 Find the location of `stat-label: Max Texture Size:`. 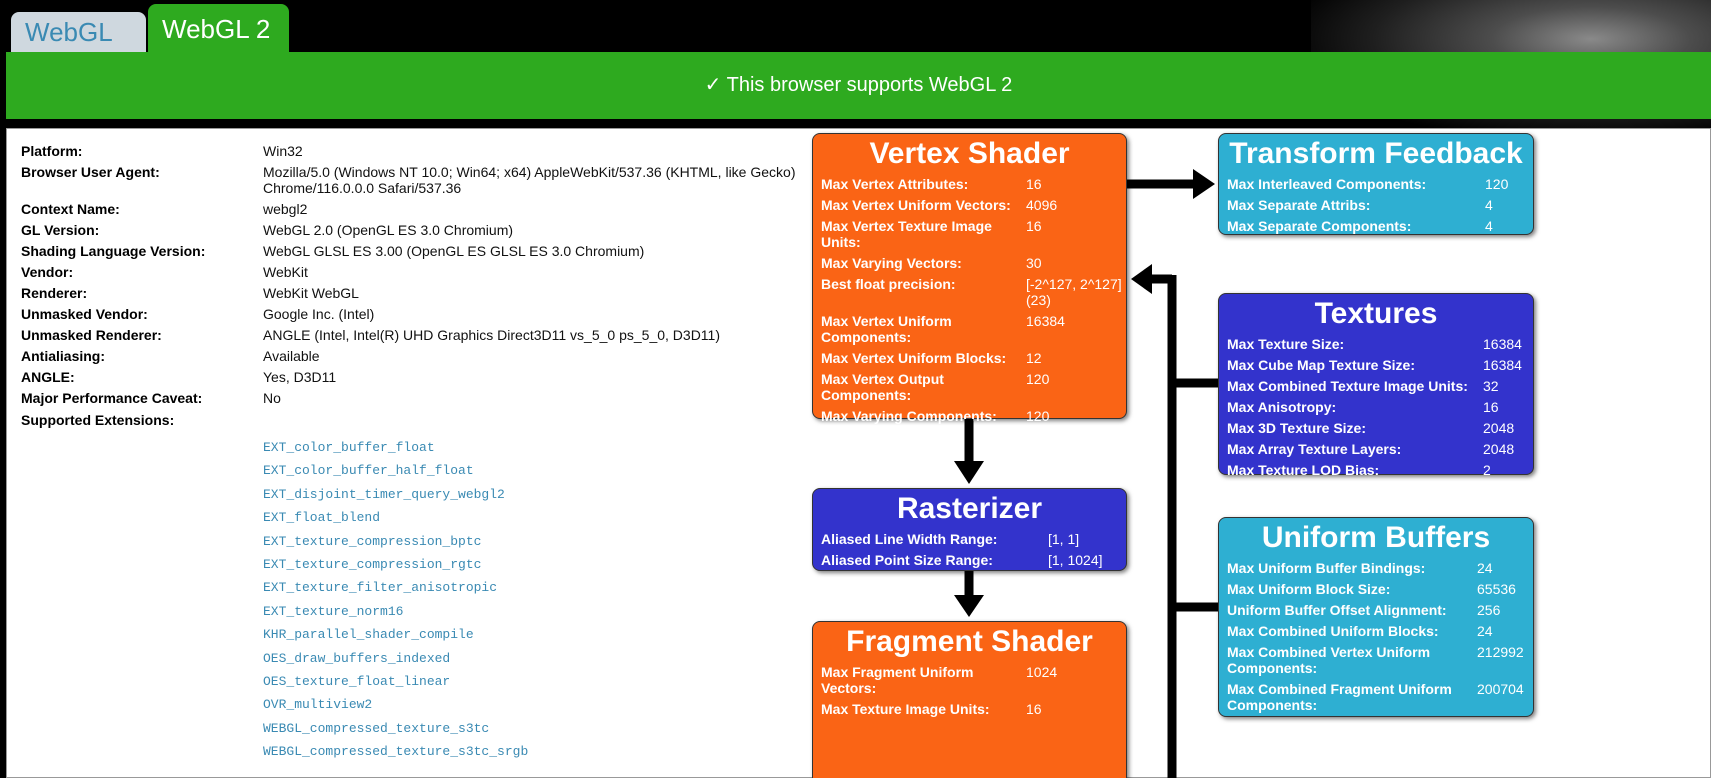

stat-label: Max Texture Size: is located at coordinates (1286, 344).